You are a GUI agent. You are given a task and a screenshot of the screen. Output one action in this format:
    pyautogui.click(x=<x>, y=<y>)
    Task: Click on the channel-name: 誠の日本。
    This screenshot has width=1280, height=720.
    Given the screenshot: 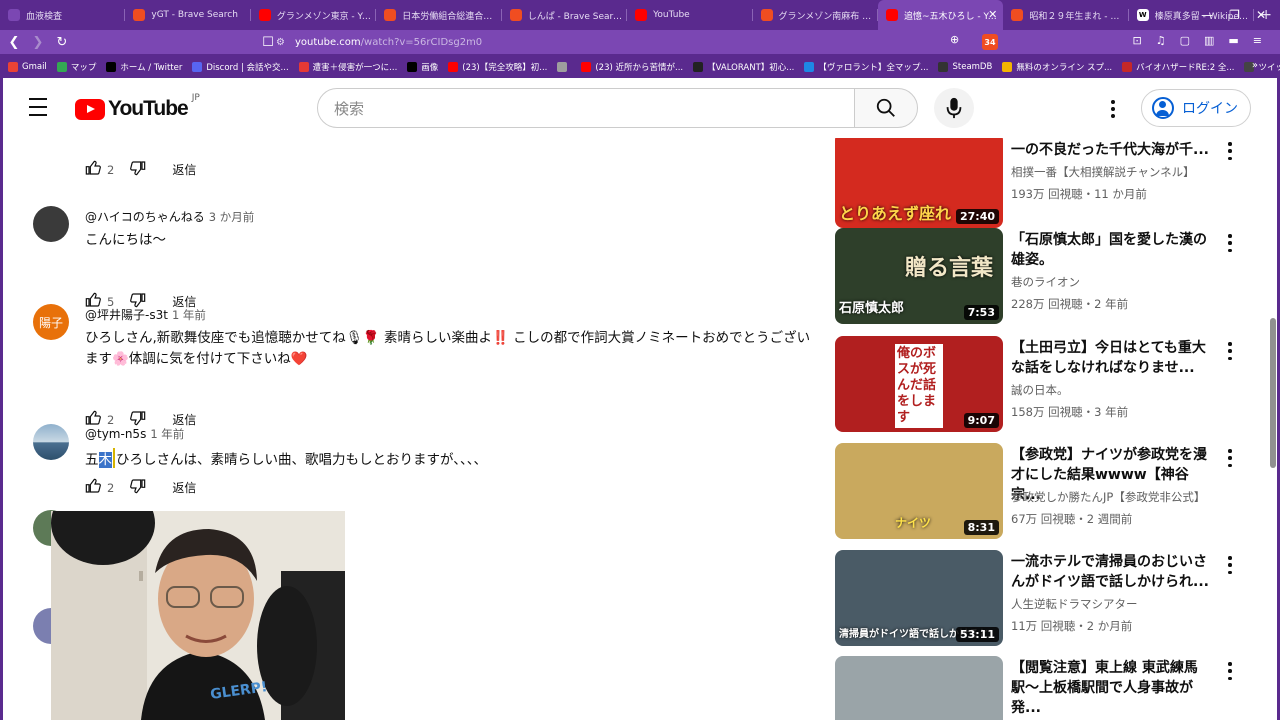 What is the action you would take?
    pyautogui.click(x=1040, y=390)
    